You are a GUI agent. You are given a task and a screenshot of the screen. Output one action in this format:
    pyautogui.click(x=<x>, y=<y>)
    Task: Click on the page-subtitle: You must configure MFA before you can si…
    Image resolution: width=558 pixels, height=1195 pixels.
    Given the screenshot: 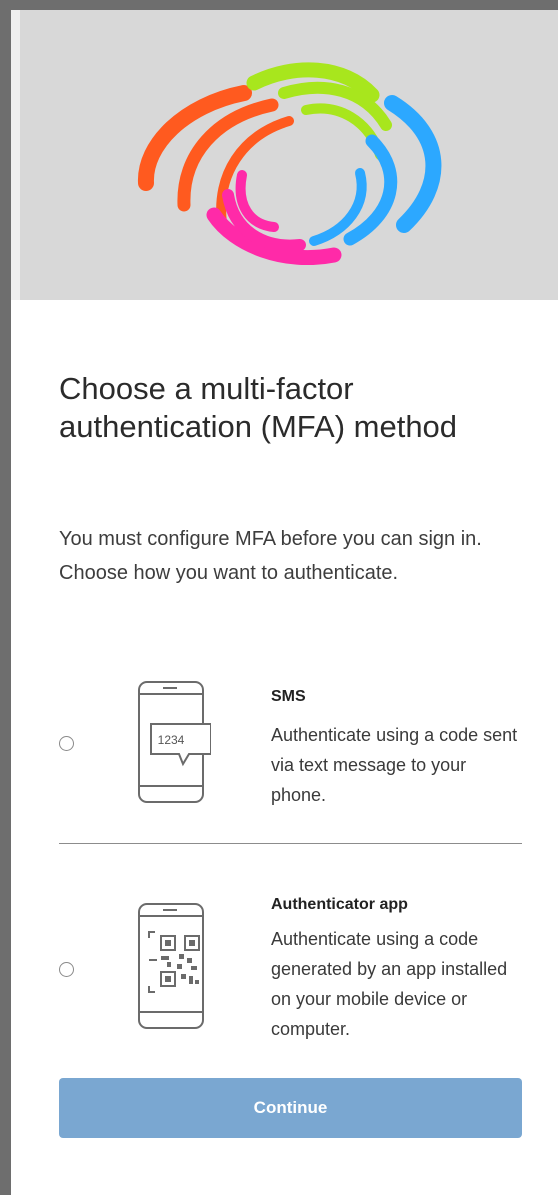 What is the action you would take?
    pyautogui.click(x=270, y=556)
    